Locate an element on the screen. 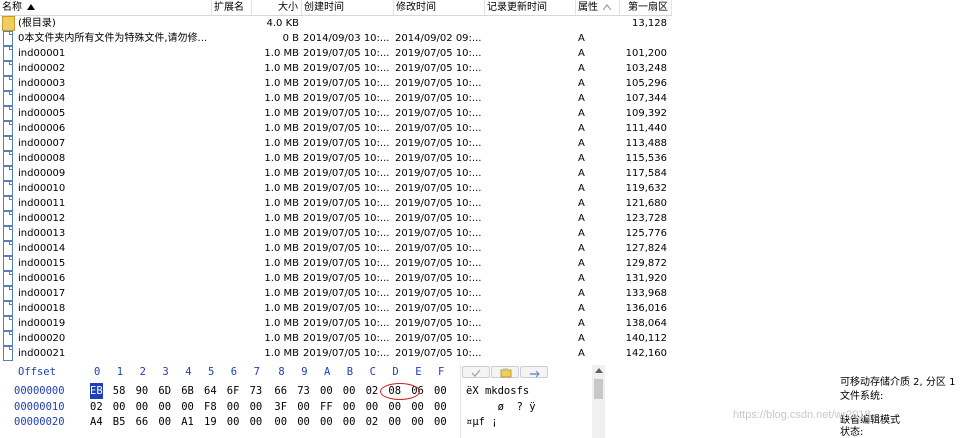 Image resolution: width=974 pixels, height=438 pixels. tool-button is located at coordinates (534, 372).